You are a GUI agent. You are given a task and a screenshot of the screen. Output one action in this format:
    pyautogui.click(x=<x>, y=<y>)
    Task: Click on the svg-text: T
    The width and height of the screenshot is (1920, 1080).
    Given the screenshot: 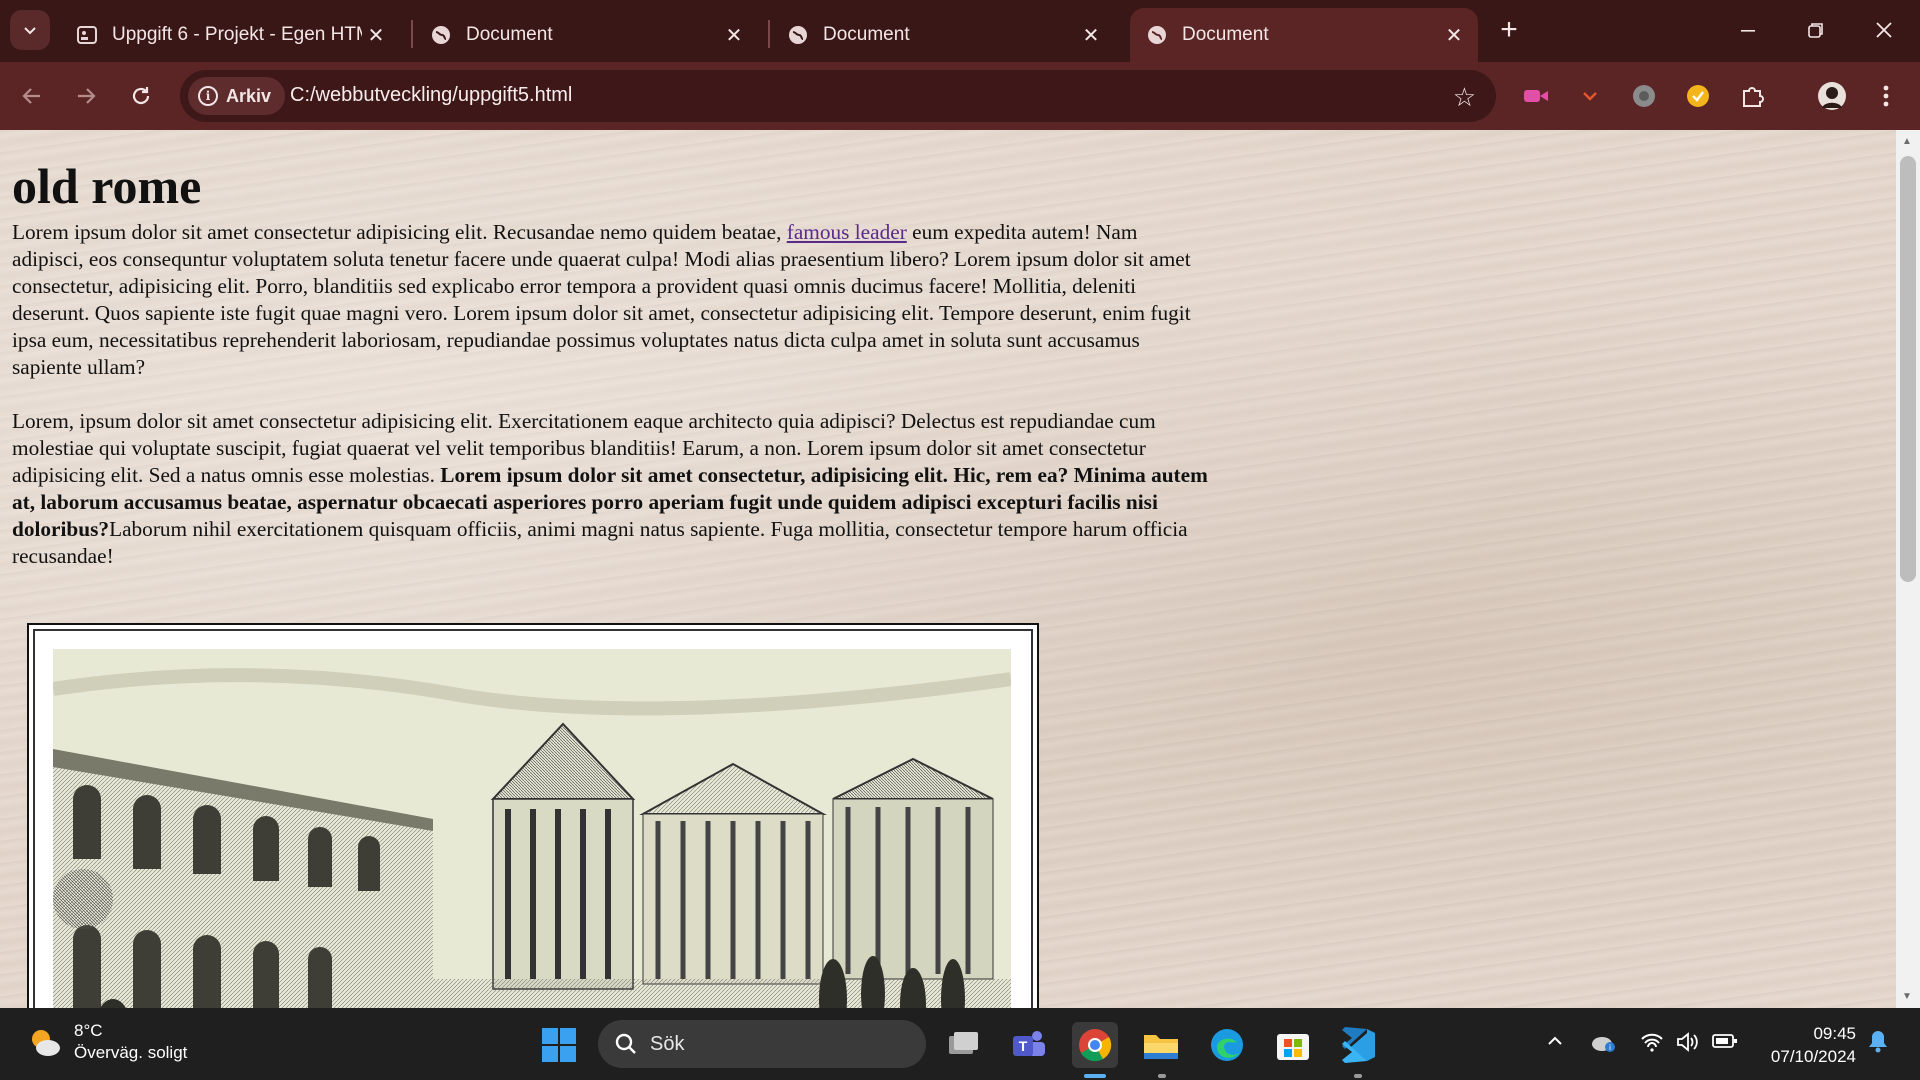 What is the action you would take?
    pyautogui.click(x=1023, y=1046)
    